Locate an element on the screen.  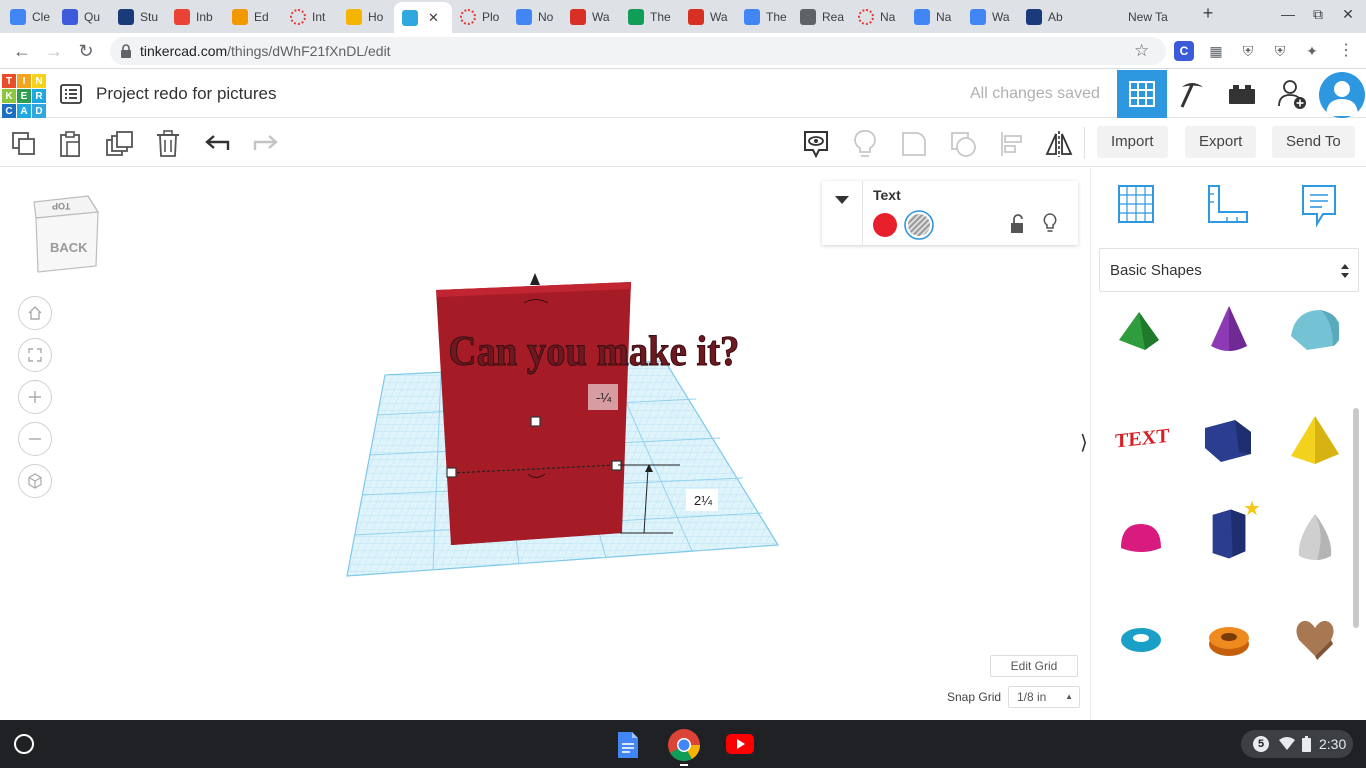
paste-button is located at coordinates (71, 144).